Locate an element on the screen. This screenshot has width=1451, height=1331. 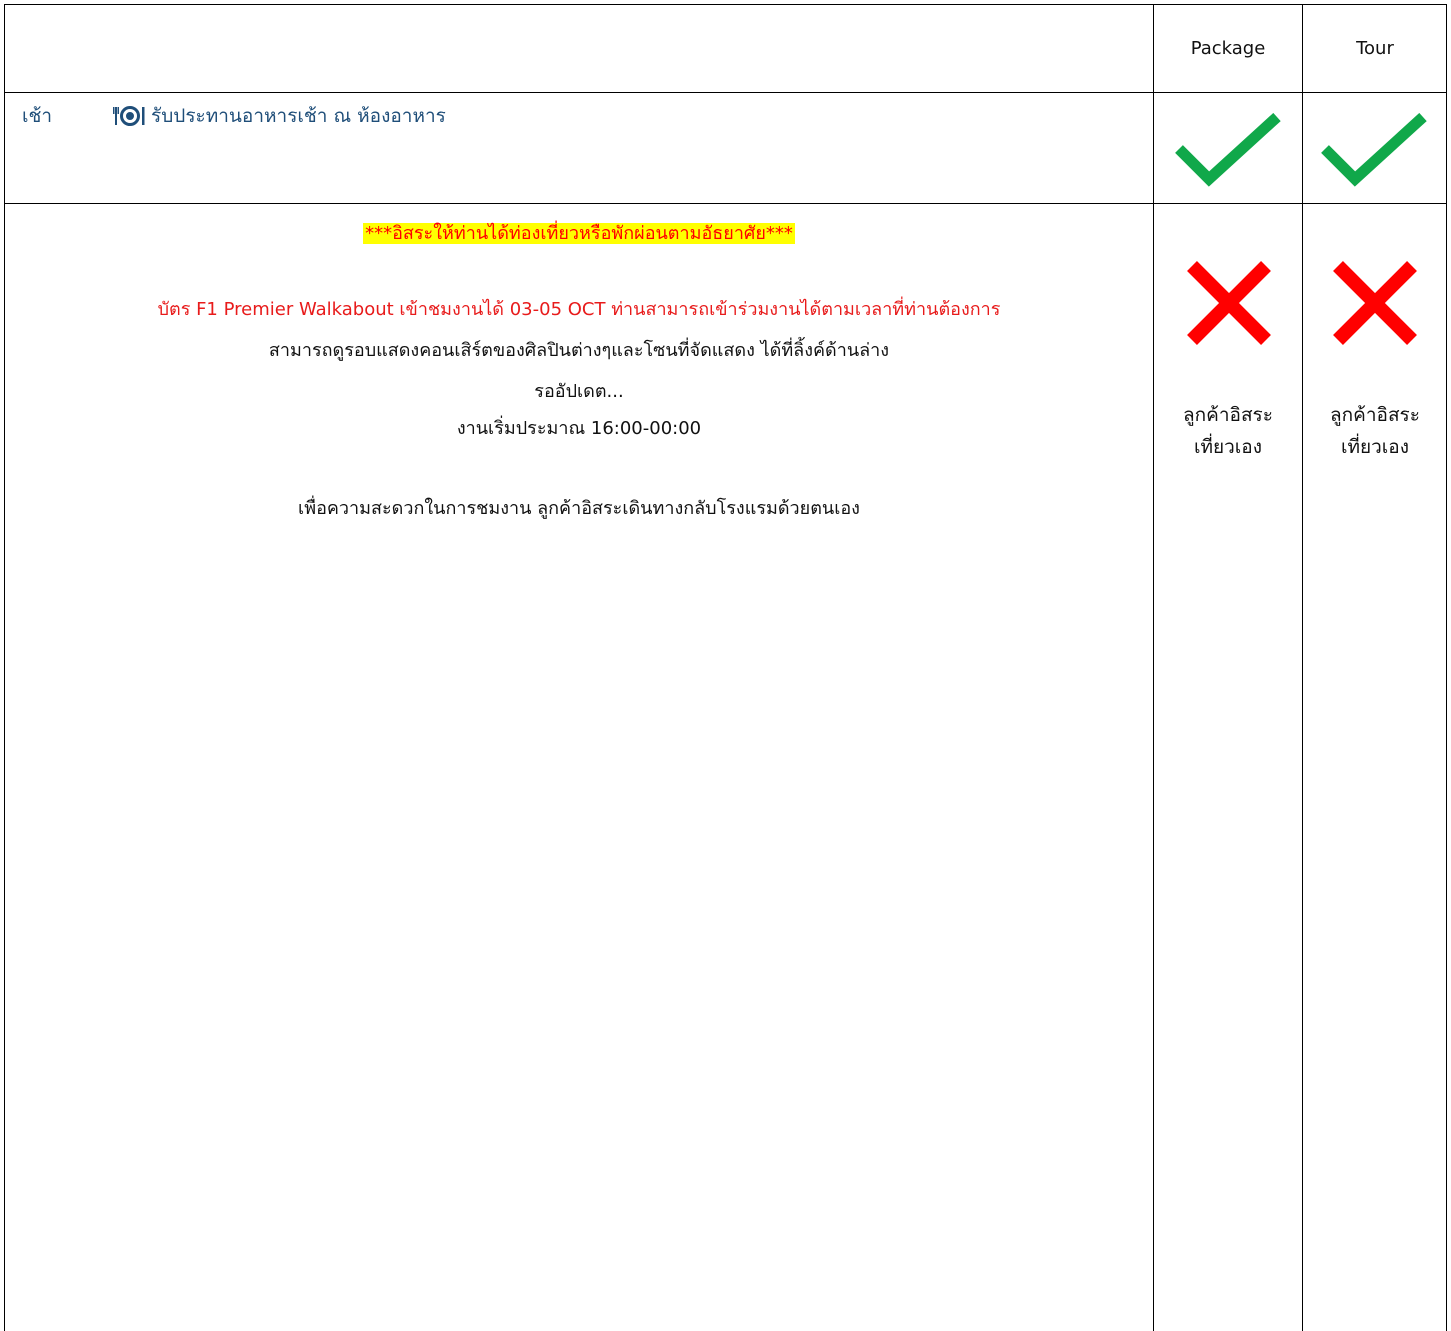
tour-note-line-1: ลูกค้าอิสระ is located at coordinates (1375, 415).